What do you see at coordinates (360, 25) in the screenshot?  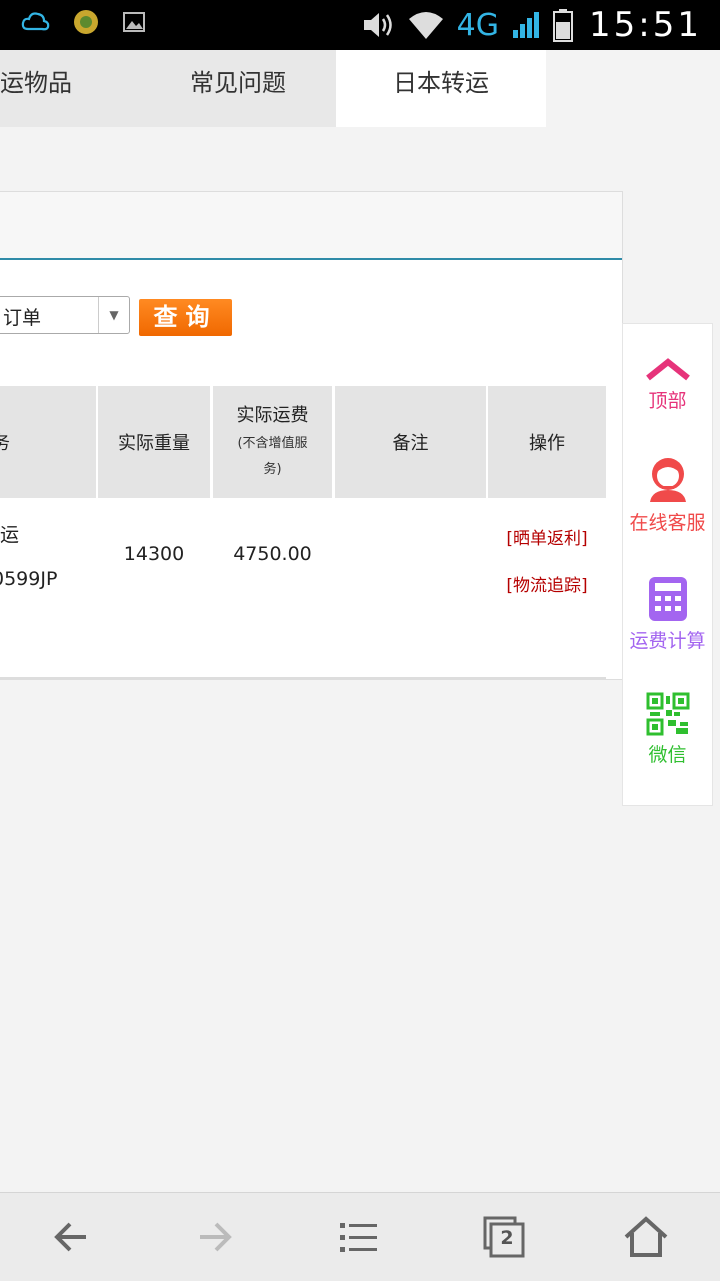 I see `status-bar: 4G 15:51` at bounding box center [360, 25].